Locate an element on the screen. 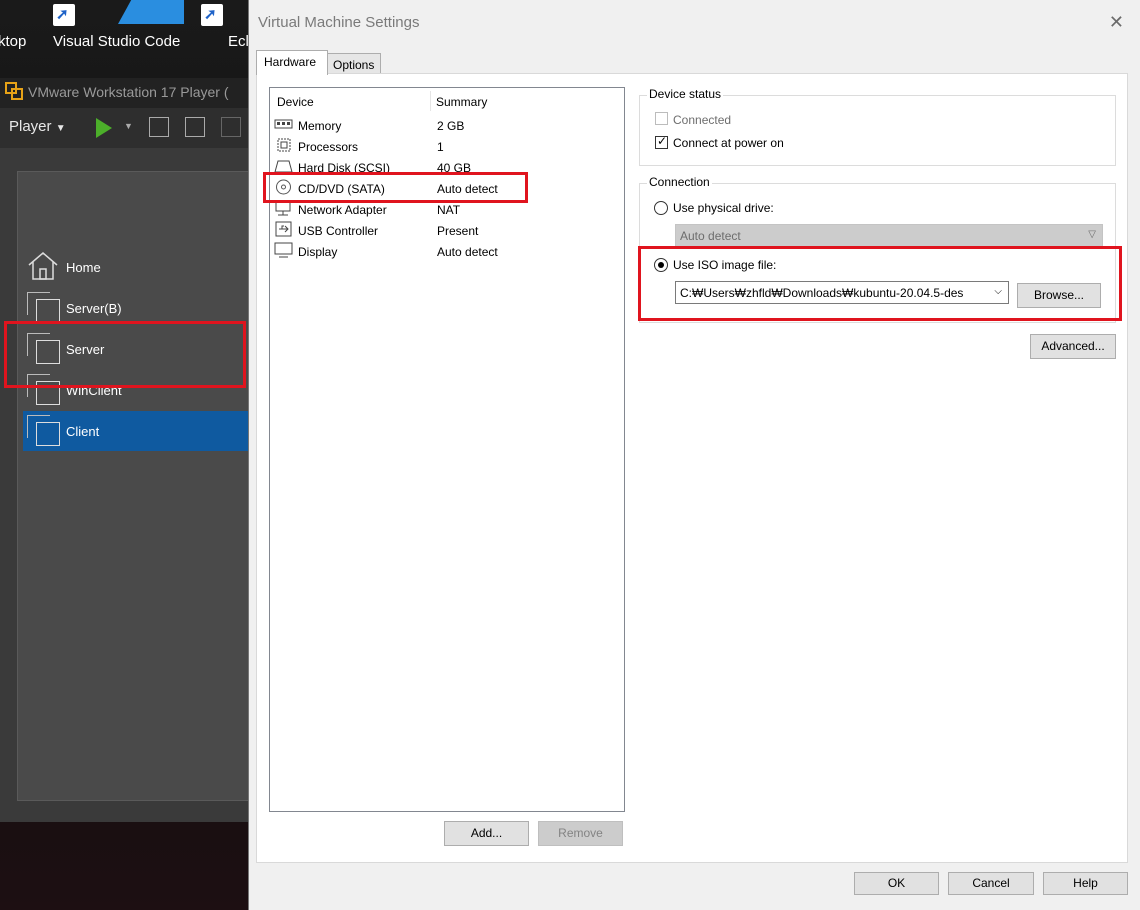 The width and height of the screenshot is (1140, 910). library-item-label: Home is located at coordinates (83, 267).